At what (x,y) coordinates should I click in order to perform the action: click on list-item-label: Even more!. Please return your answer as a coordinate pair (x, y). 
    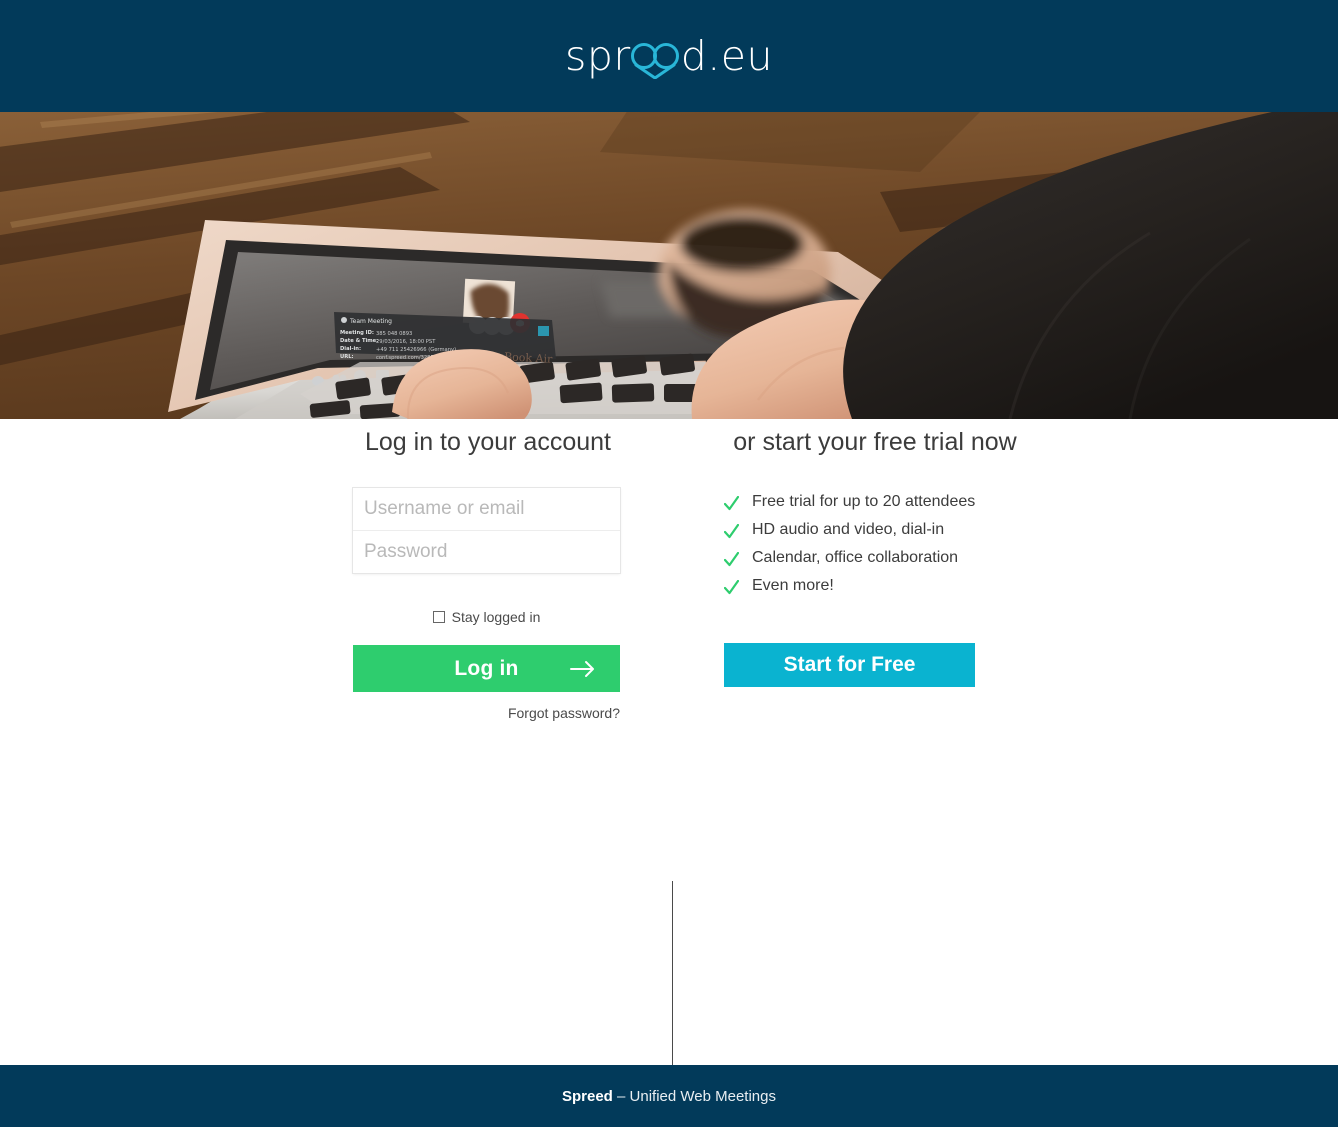
    Looking at the image, I should click on (793, 585).